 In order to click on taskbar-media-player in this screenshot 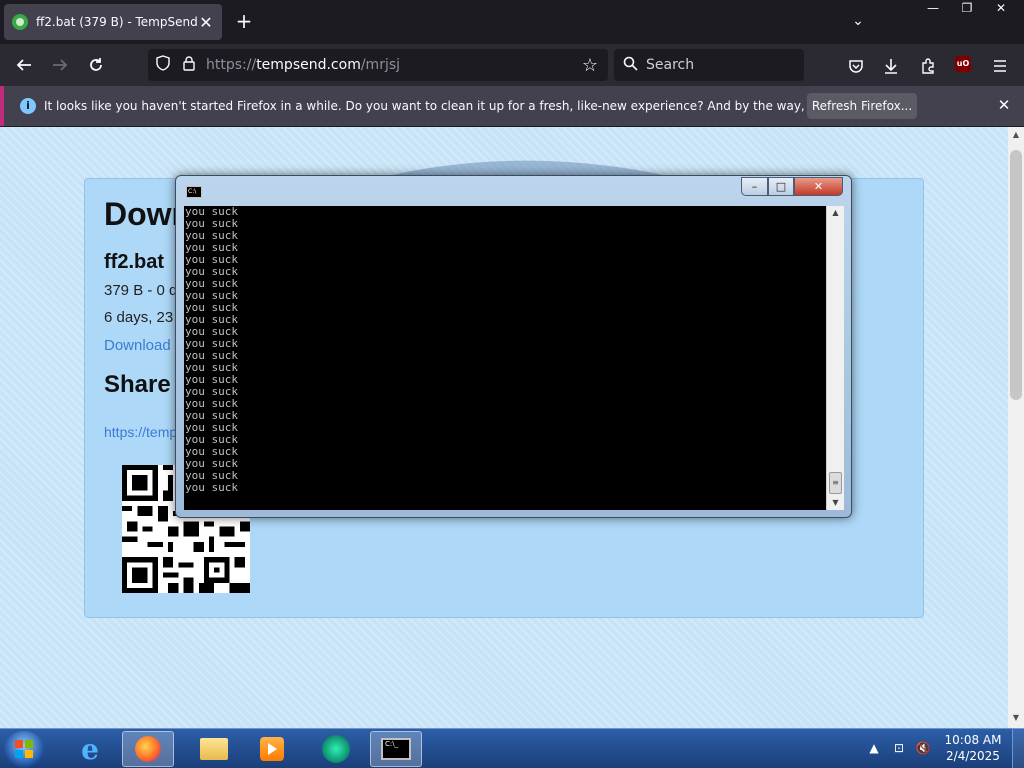, I will do `click(272, 749)`.